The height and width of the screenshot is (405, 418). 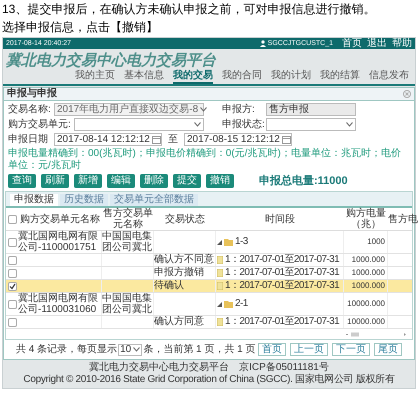 What do you see at coordinates (185, 219) in the screenshot?
I see `column-header: 交易状态` at bounding box center [185, 219].